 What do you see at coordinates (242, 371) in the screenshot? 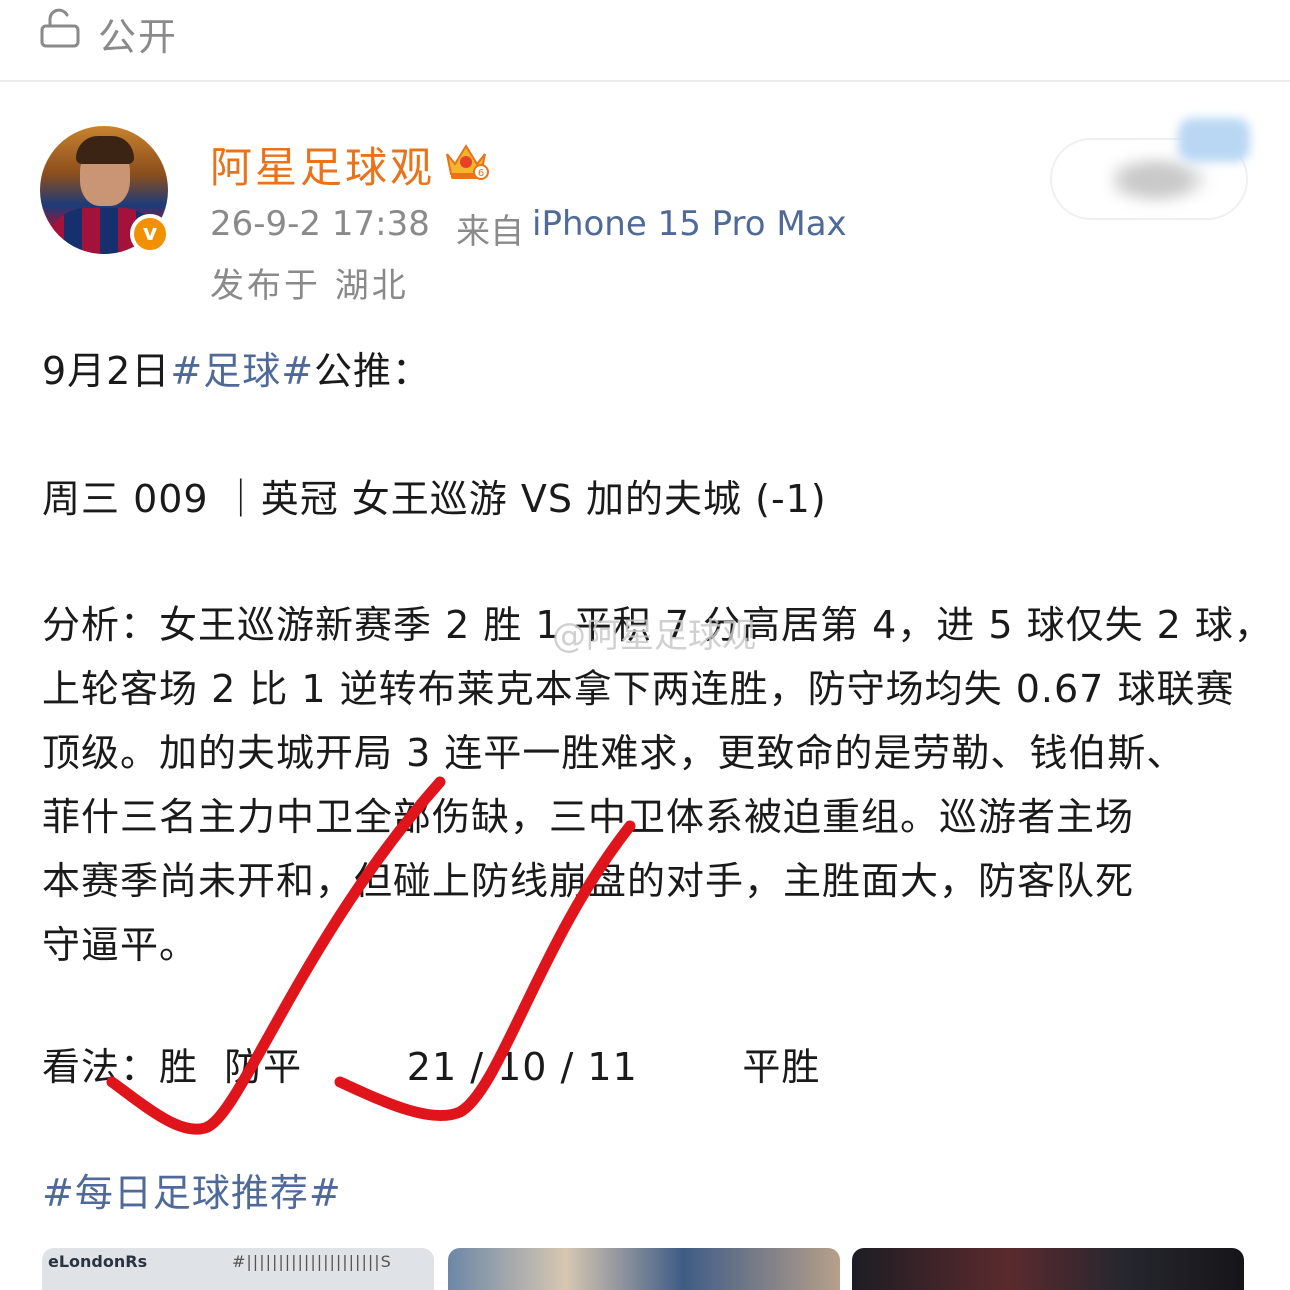
I see `hashtag-football: #足球#` at bounding box center [242, 371].